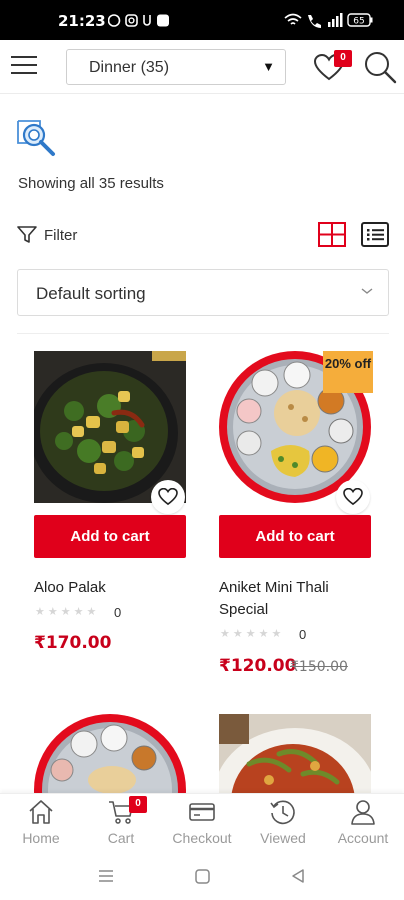 This screenshot has width=404, height=900. Describe the element at coordinates (282, 812) in the screenshot. I see `history-icon` at that location.